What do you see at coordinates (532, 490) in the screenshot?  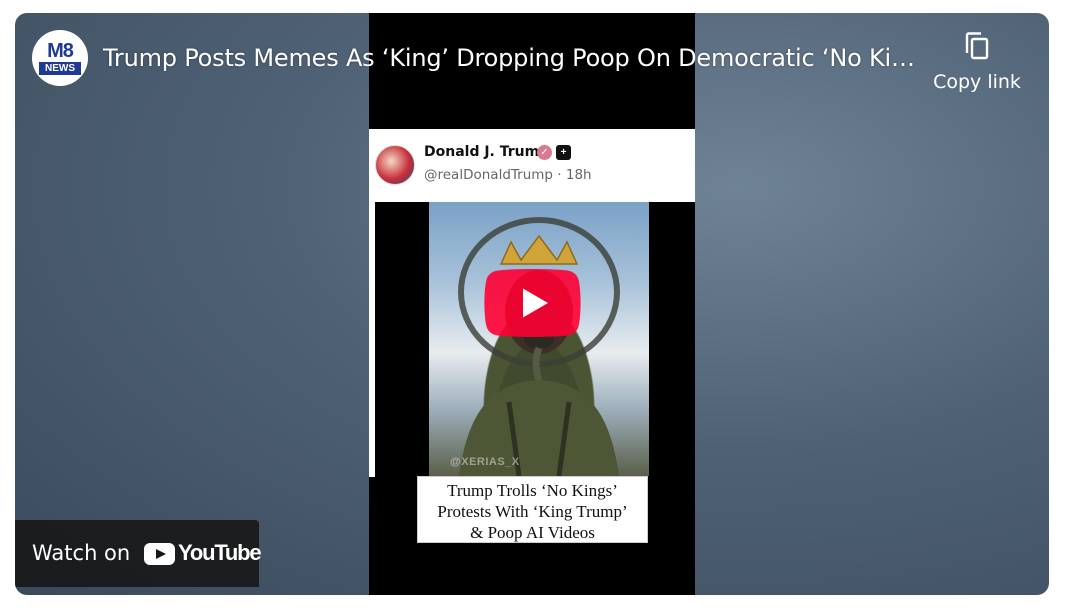 I see `caption-line-1: Trump Trolls ‘No Kings’` at bounding box center [532, 490].